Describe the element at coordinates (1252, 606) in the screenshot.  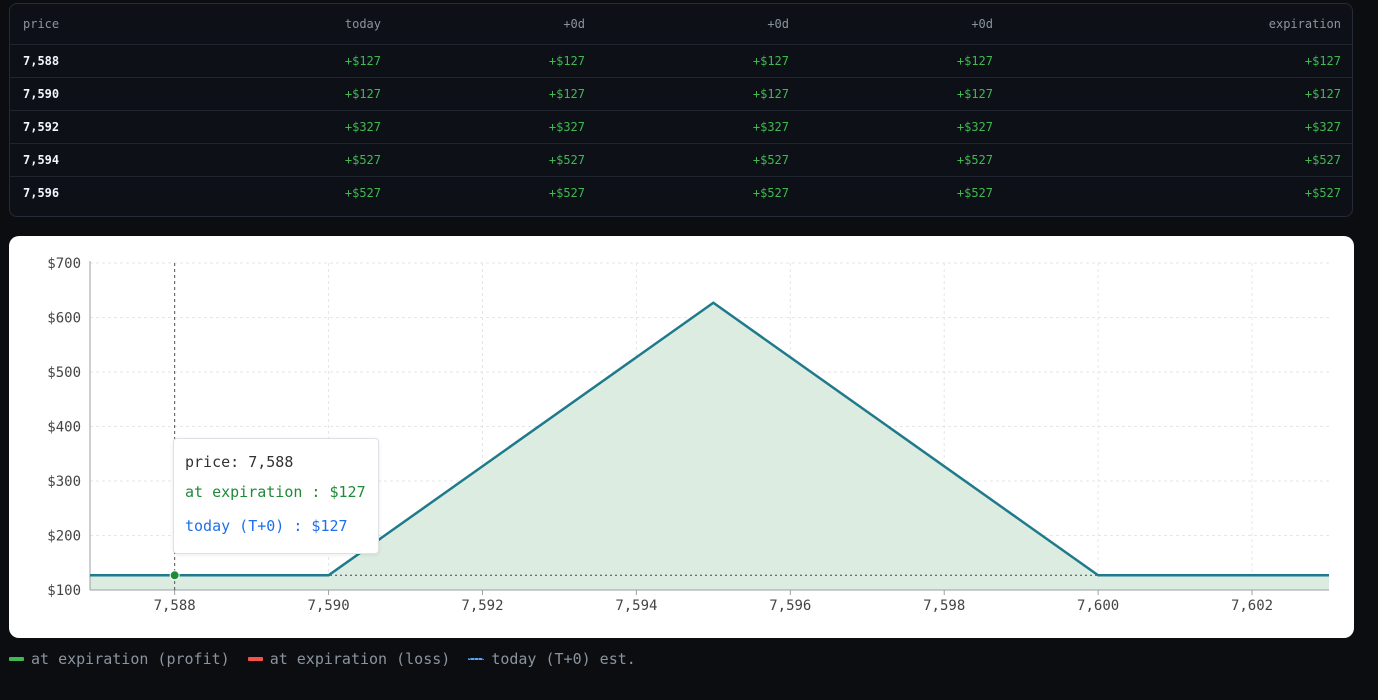
I see `x-tick-label: 7,602` at that location.